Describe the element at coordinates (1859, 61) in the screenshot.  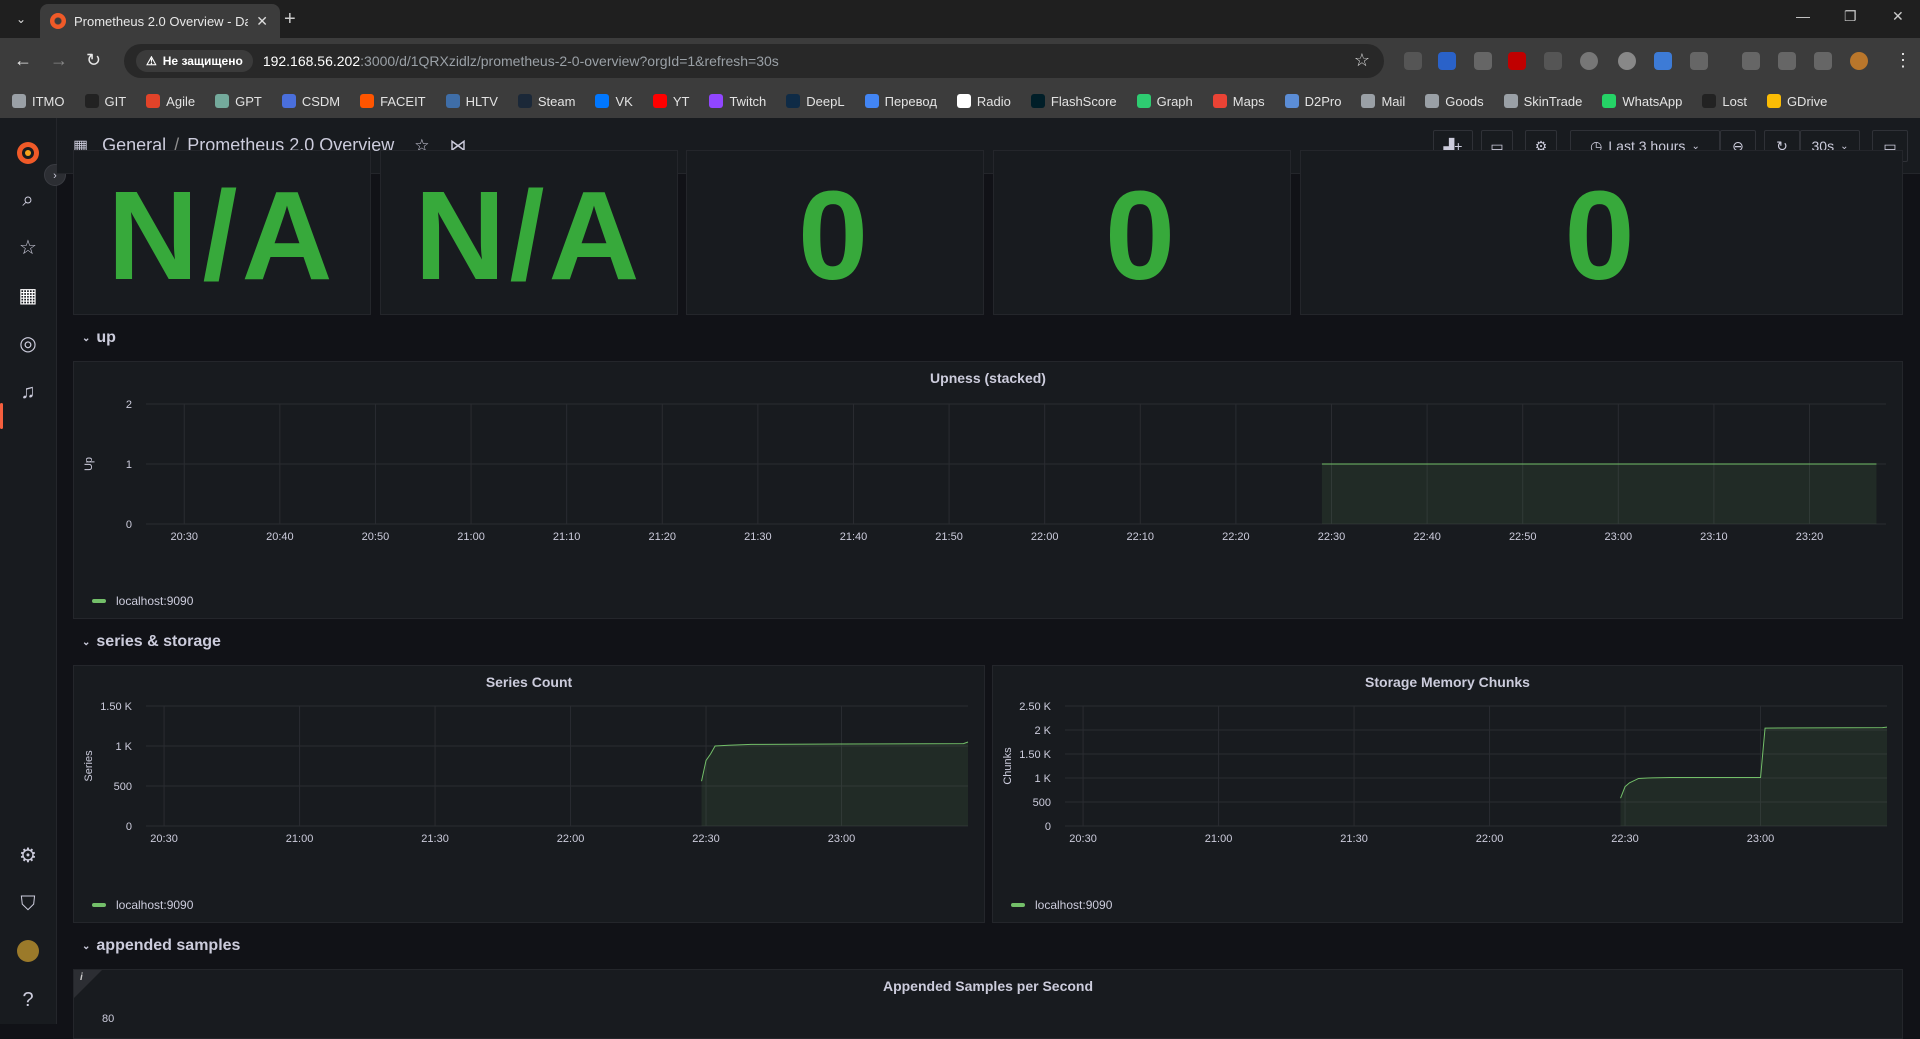
I see `profile-avatar` at that location.